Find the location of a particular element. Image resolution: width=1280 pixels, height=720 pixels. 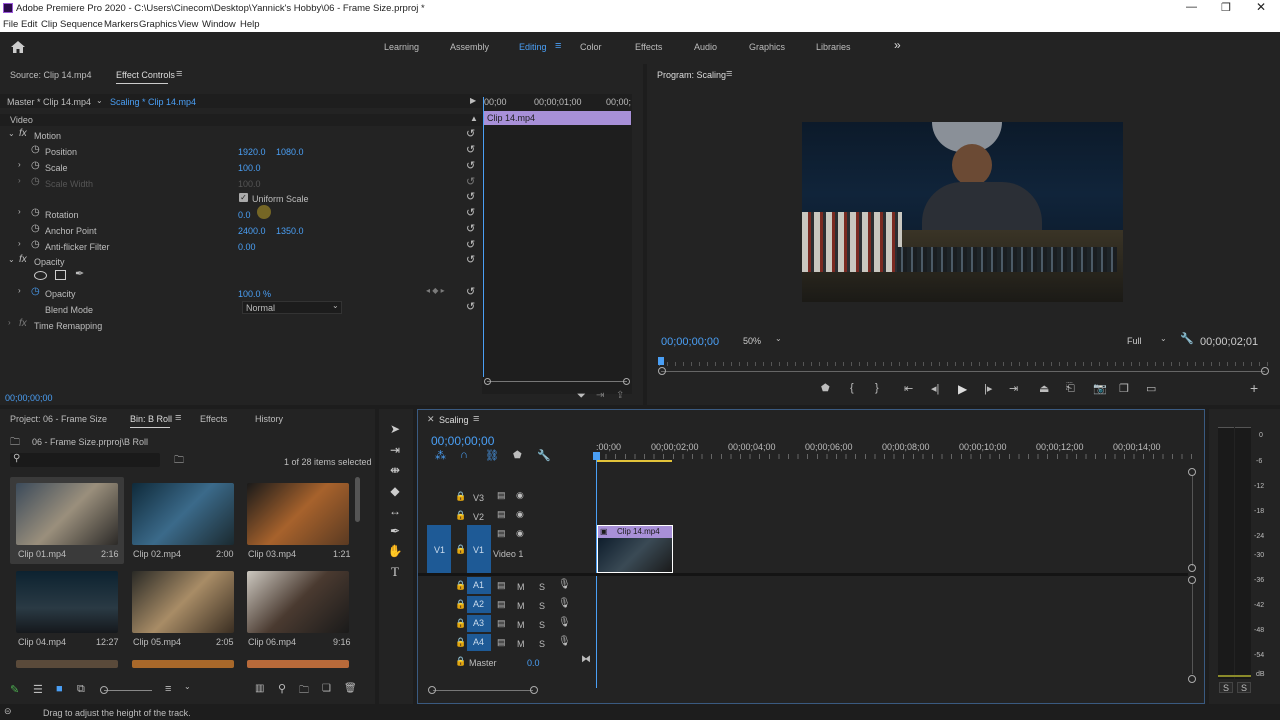

project-scrollbar is located at coordinates (357, 499).